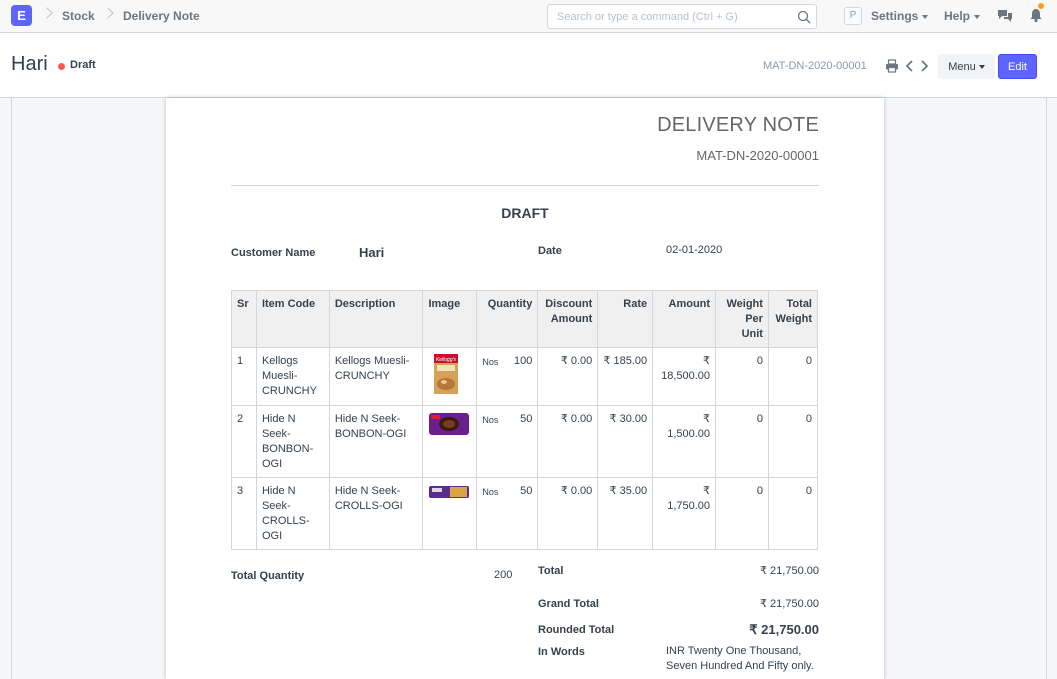 The image size is (1057, 679). Describe the element at coordinates (853, 16) in the screenshot. I see `avatar: P` at that location.